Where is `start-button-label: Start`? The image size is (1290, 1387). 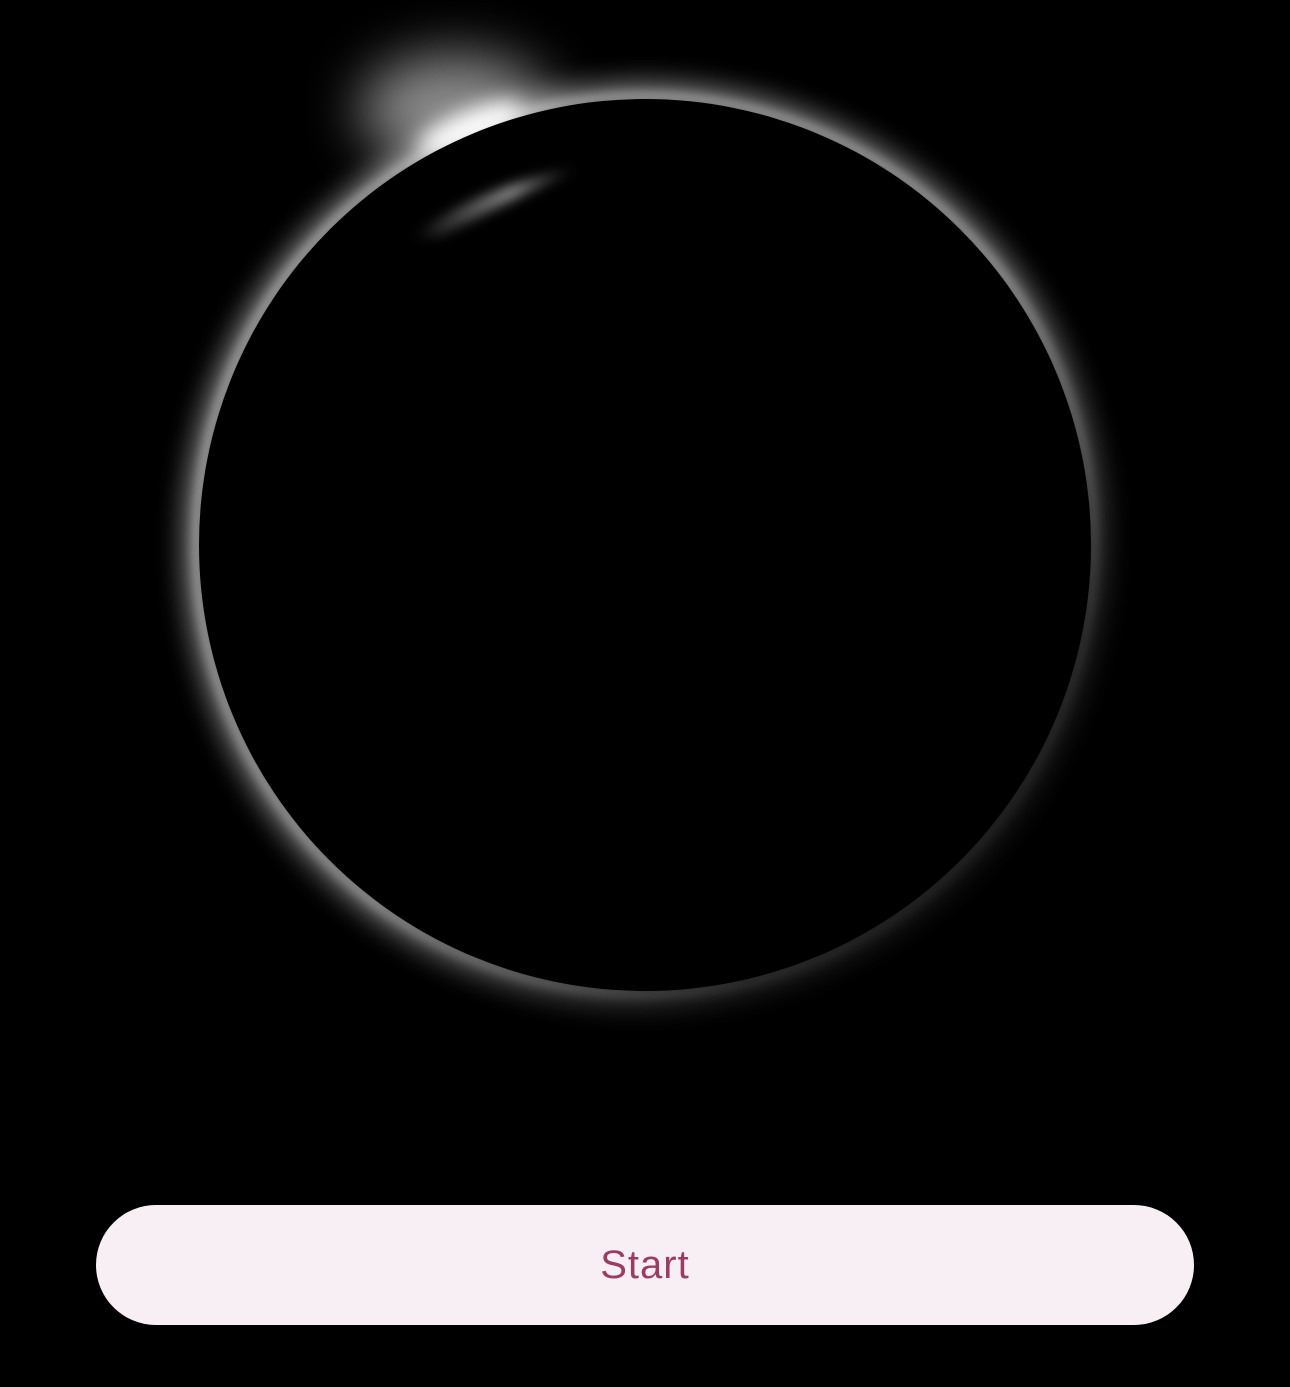 start-button-label: Start is located at coordinates (645, 1264).